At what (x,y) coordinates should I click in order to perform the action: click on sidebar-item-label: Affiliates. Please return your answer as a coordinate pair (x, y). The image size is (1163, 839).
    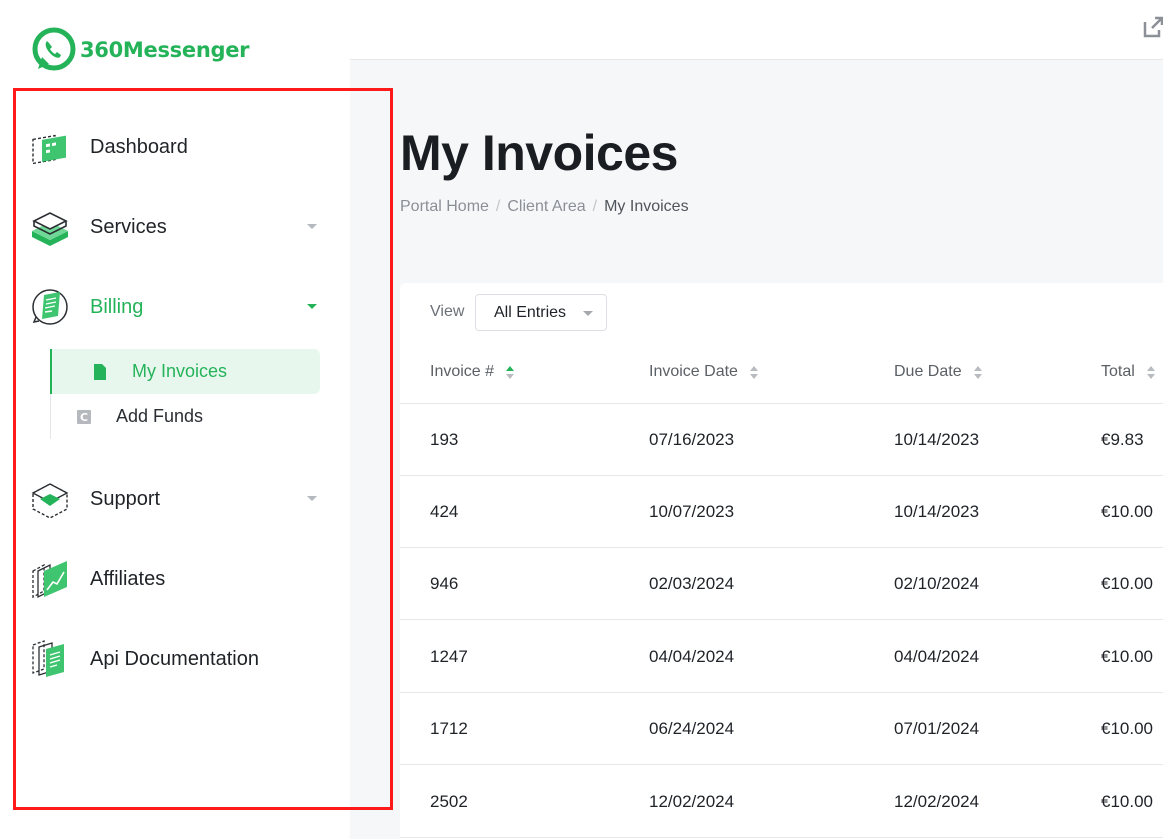
    Looking at the image, I should click on (128, 578).